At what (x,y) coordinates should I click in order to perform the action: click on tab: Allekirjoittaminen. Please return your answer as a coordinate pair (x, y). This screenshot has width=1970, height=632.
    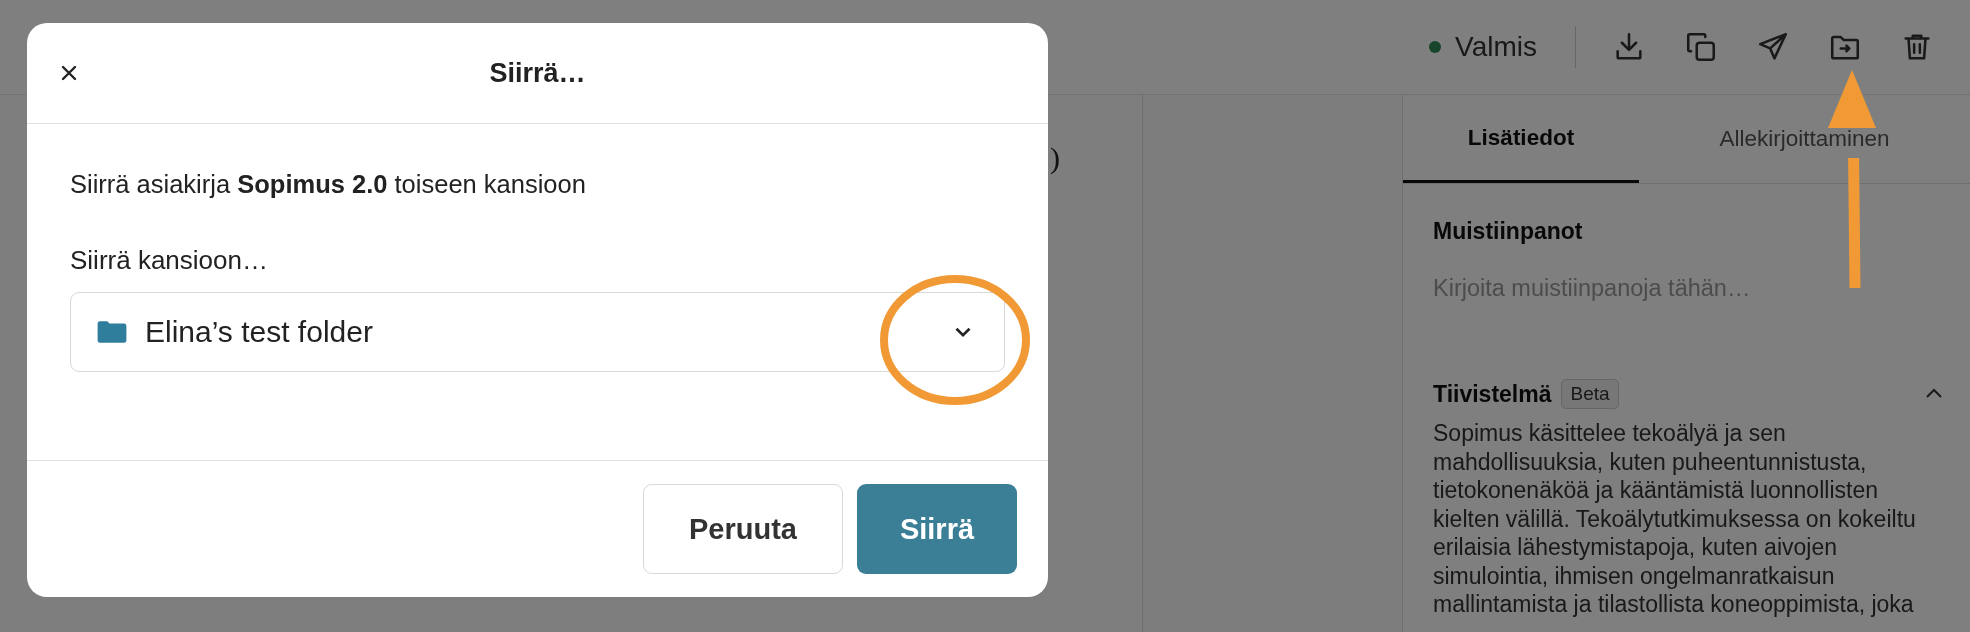
    Looking at the image, I should click on (1804, 139).